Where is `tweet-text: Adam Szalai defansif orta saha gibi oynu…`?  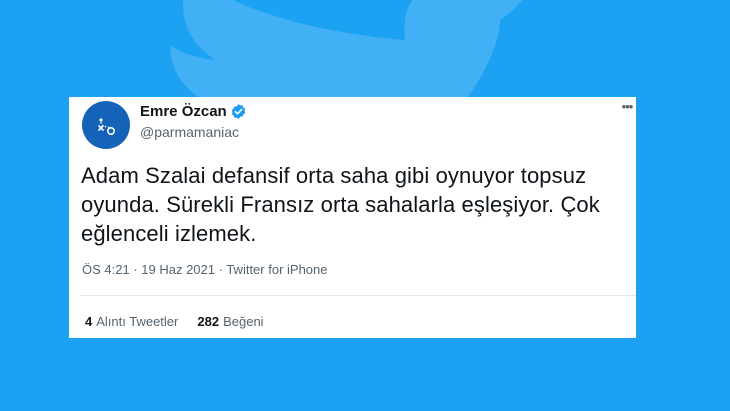 tweet-text: Adam Szalai defansif orta saha gibi oynu… is located at coordinates (340, 204).